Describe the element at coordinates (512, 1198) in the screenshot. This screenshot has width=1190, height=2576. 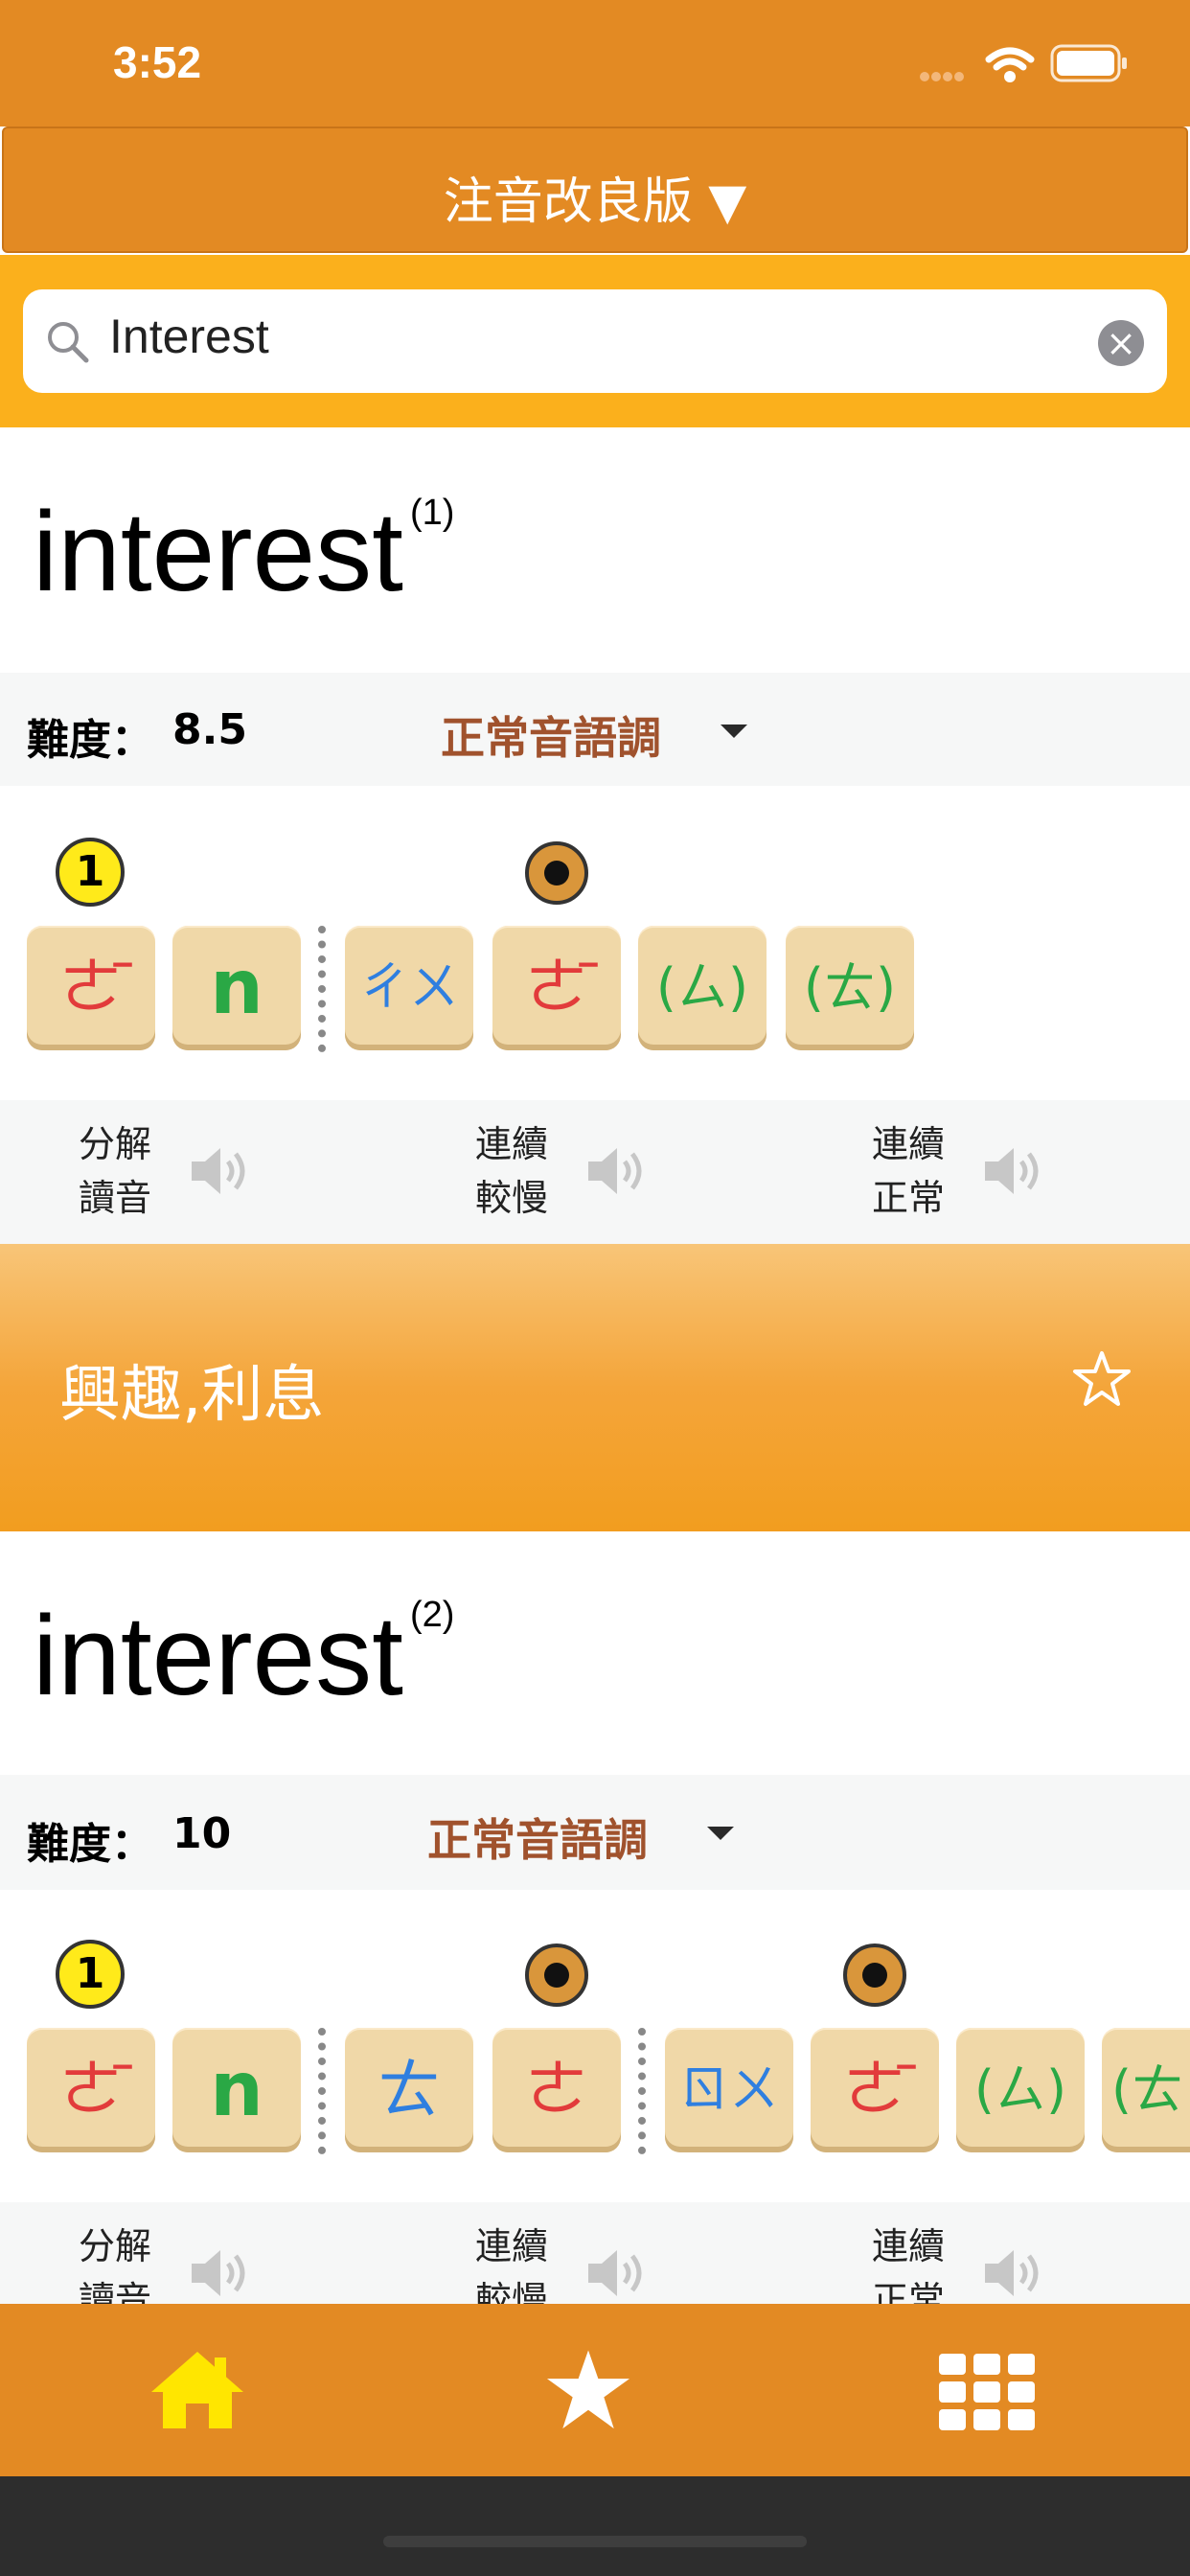
I see `audio-option-label: 較慢` at that location.